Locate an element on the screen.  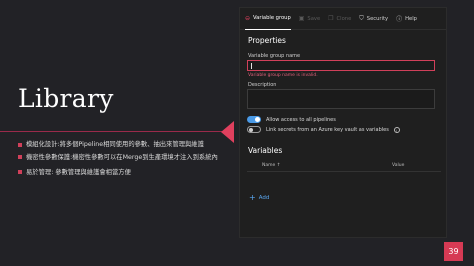
bullet-item: 機密性參數保護:機密性參數可以在Merge到生產環境才注入到系統內 is located at coordinates (123, 157).